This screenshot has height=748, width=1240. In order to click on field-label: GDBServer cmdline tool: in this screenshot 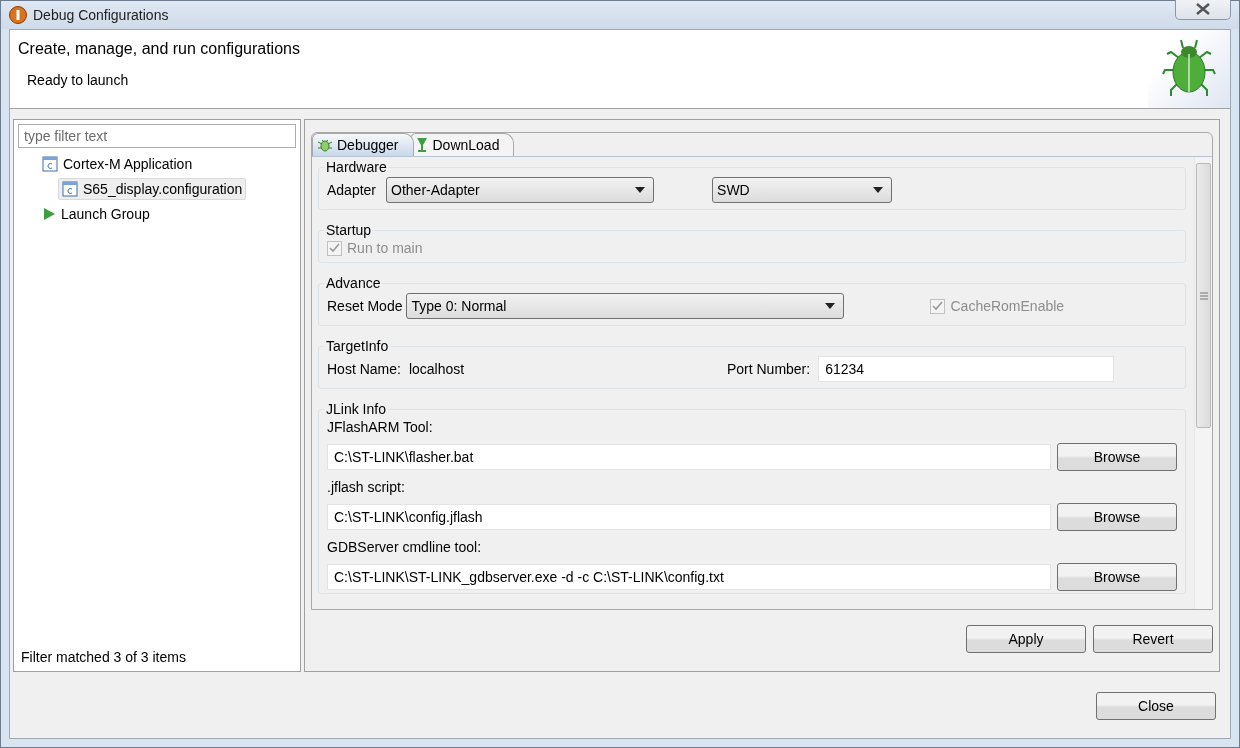, I will do `click(405, 547)`.